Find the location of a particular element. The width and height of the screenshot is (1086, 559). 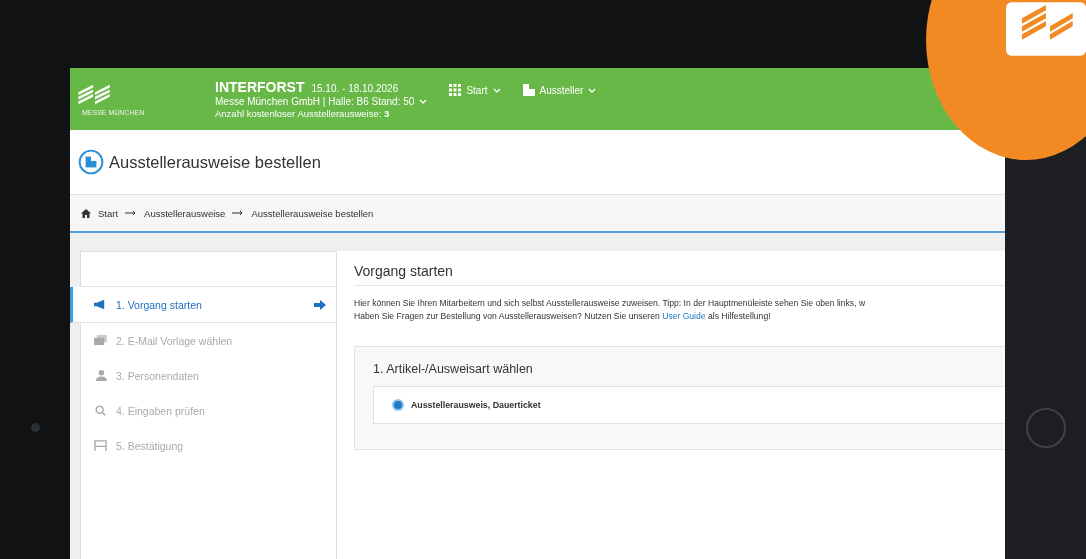

logo-icon is located at coordinates (95, 94).